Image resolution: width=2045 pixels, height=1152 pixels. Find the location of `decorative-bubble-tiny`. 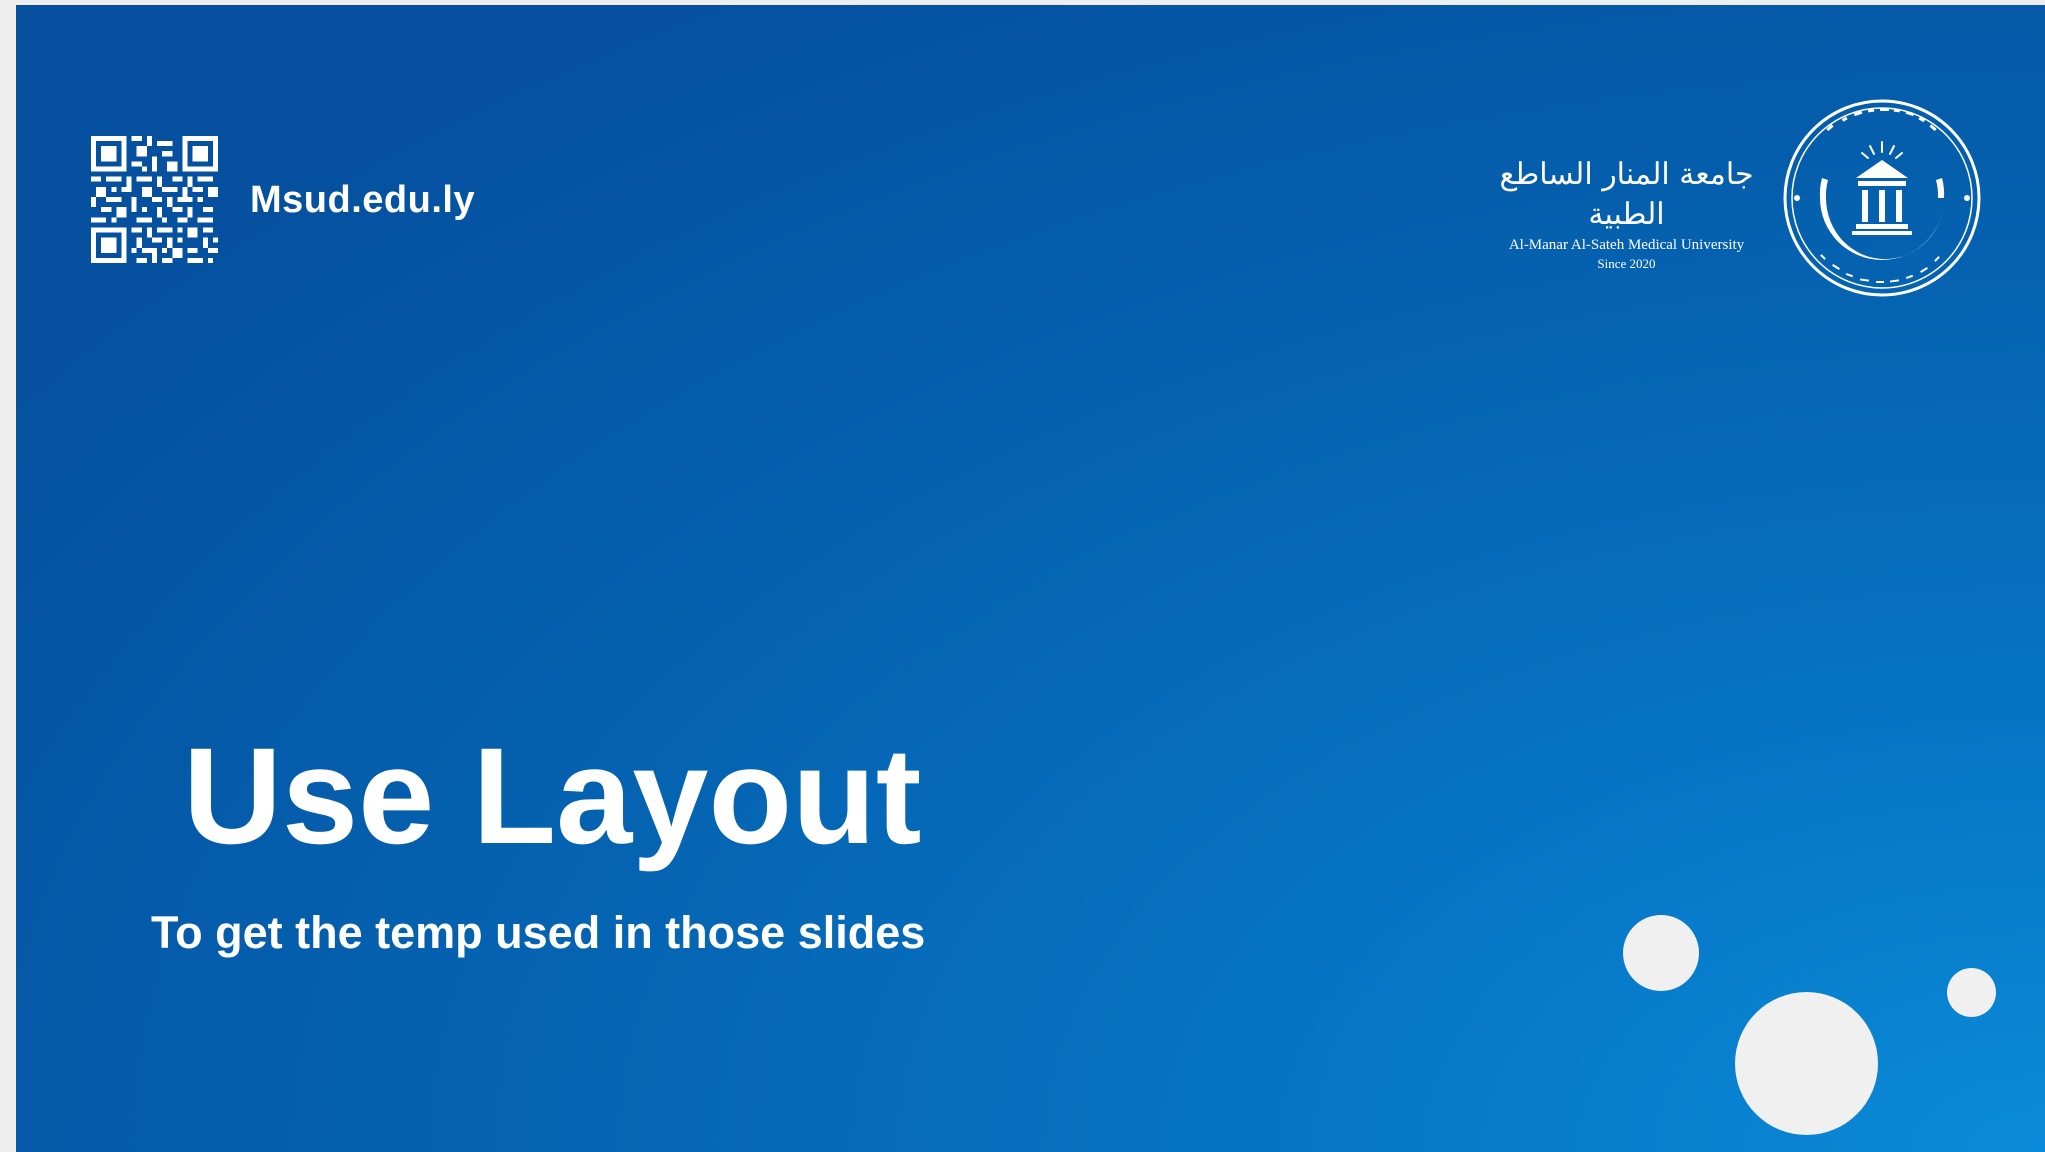

decorative-bubble-tiny is located at coordinates (1971, 992).